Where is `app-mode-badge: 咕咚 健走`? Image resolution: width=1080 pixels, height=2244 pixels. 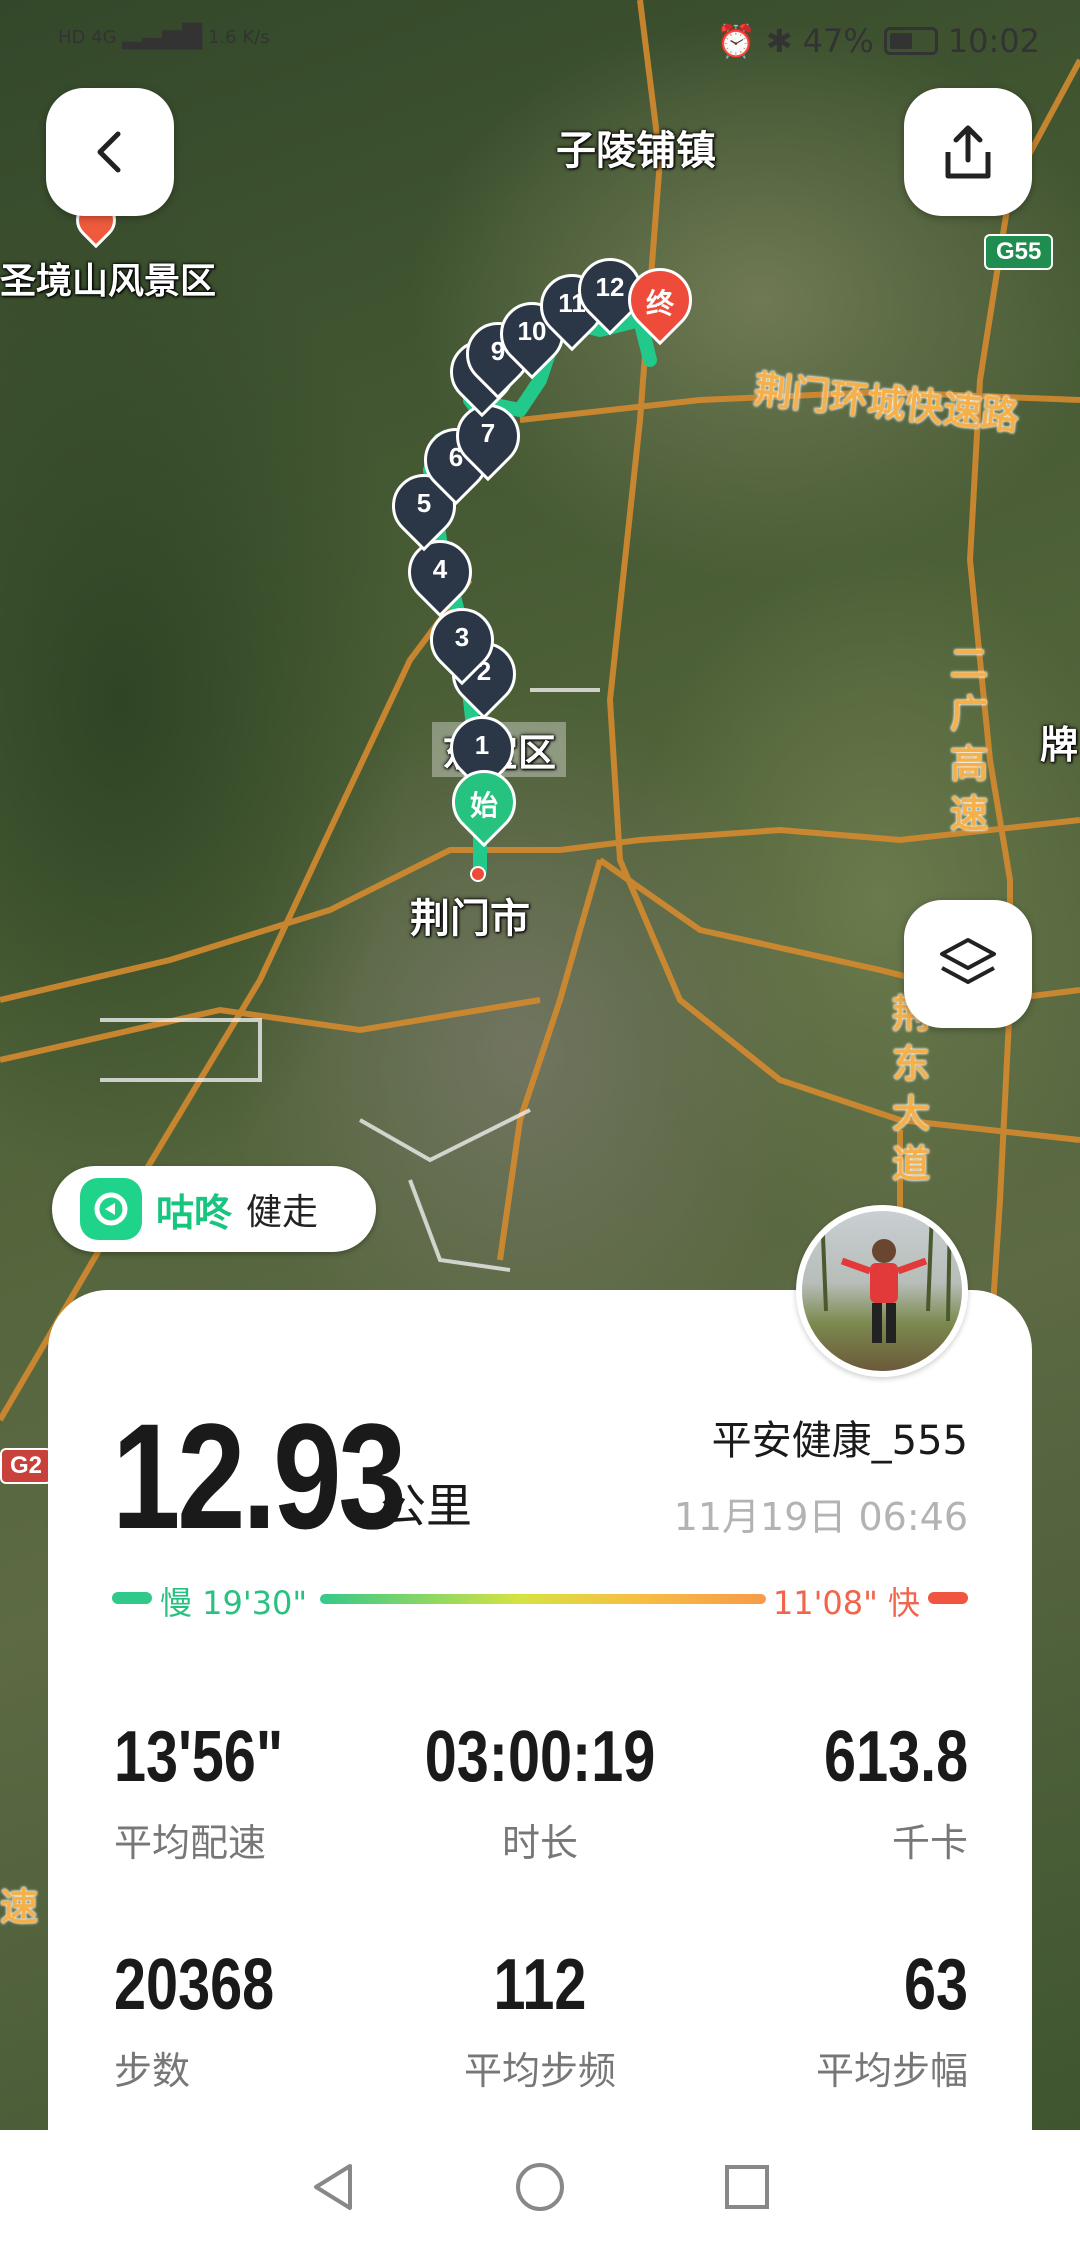
app-mode-badge: 咕咚 健走 is located at coordinates (214, 1209).